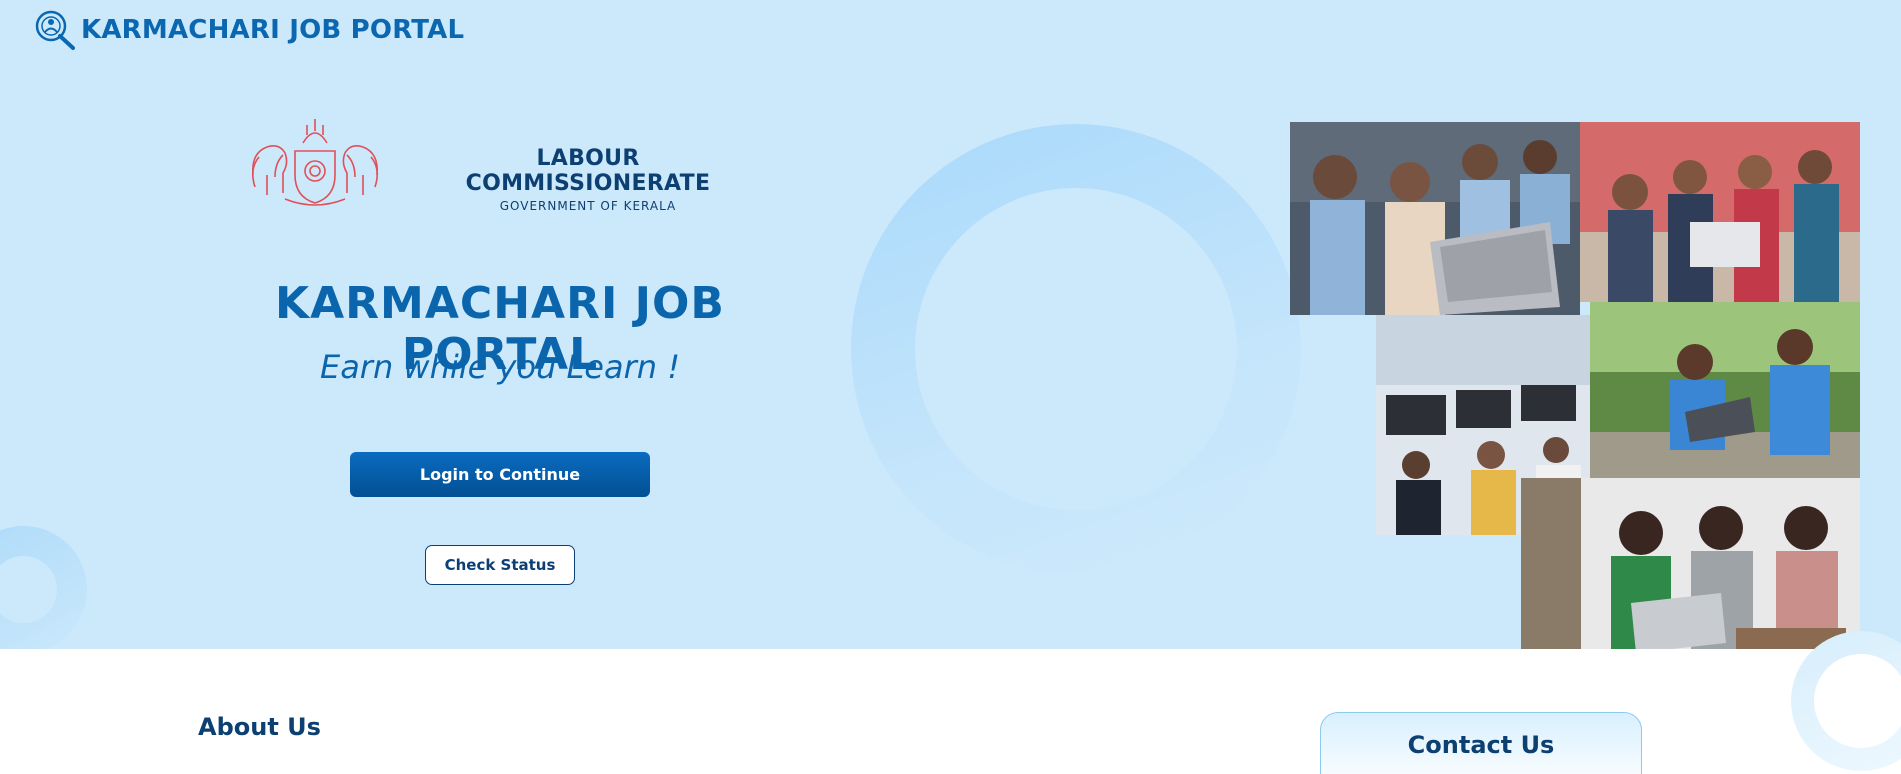 The width and height of the screenshot is (1901, 774). Describe the element at coordinates (1725, 391) in the screenshot. I see `photo-girls-outdoors` at that location.